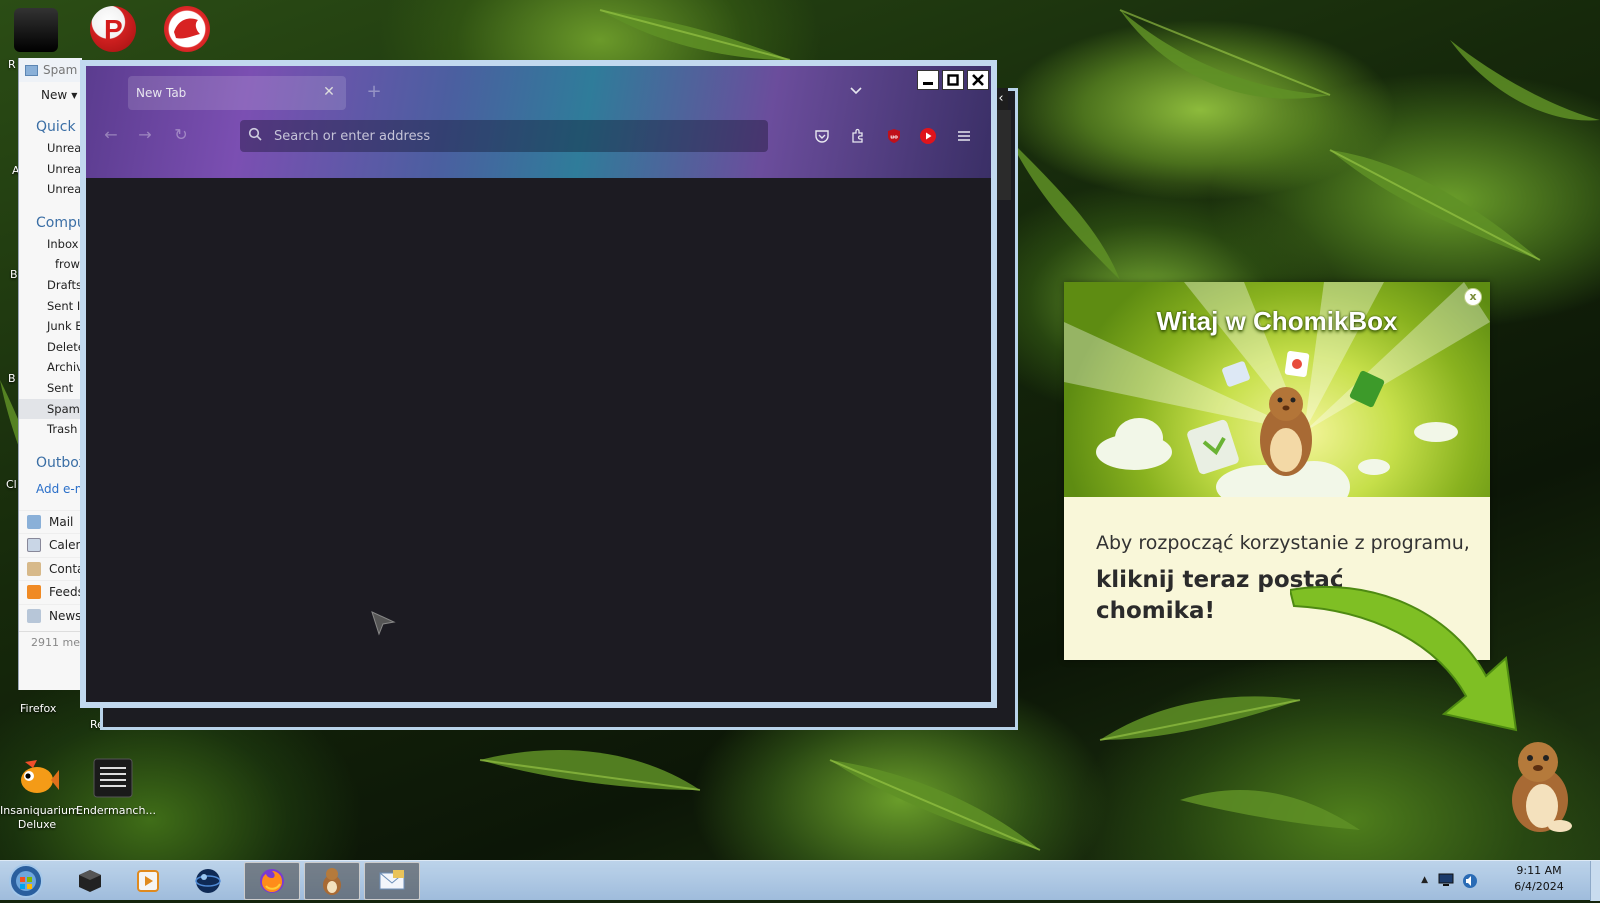 The height and width of the screenshot is (903, 1600). I want to click on extensions-puzzle-icon, so click(858, 136).